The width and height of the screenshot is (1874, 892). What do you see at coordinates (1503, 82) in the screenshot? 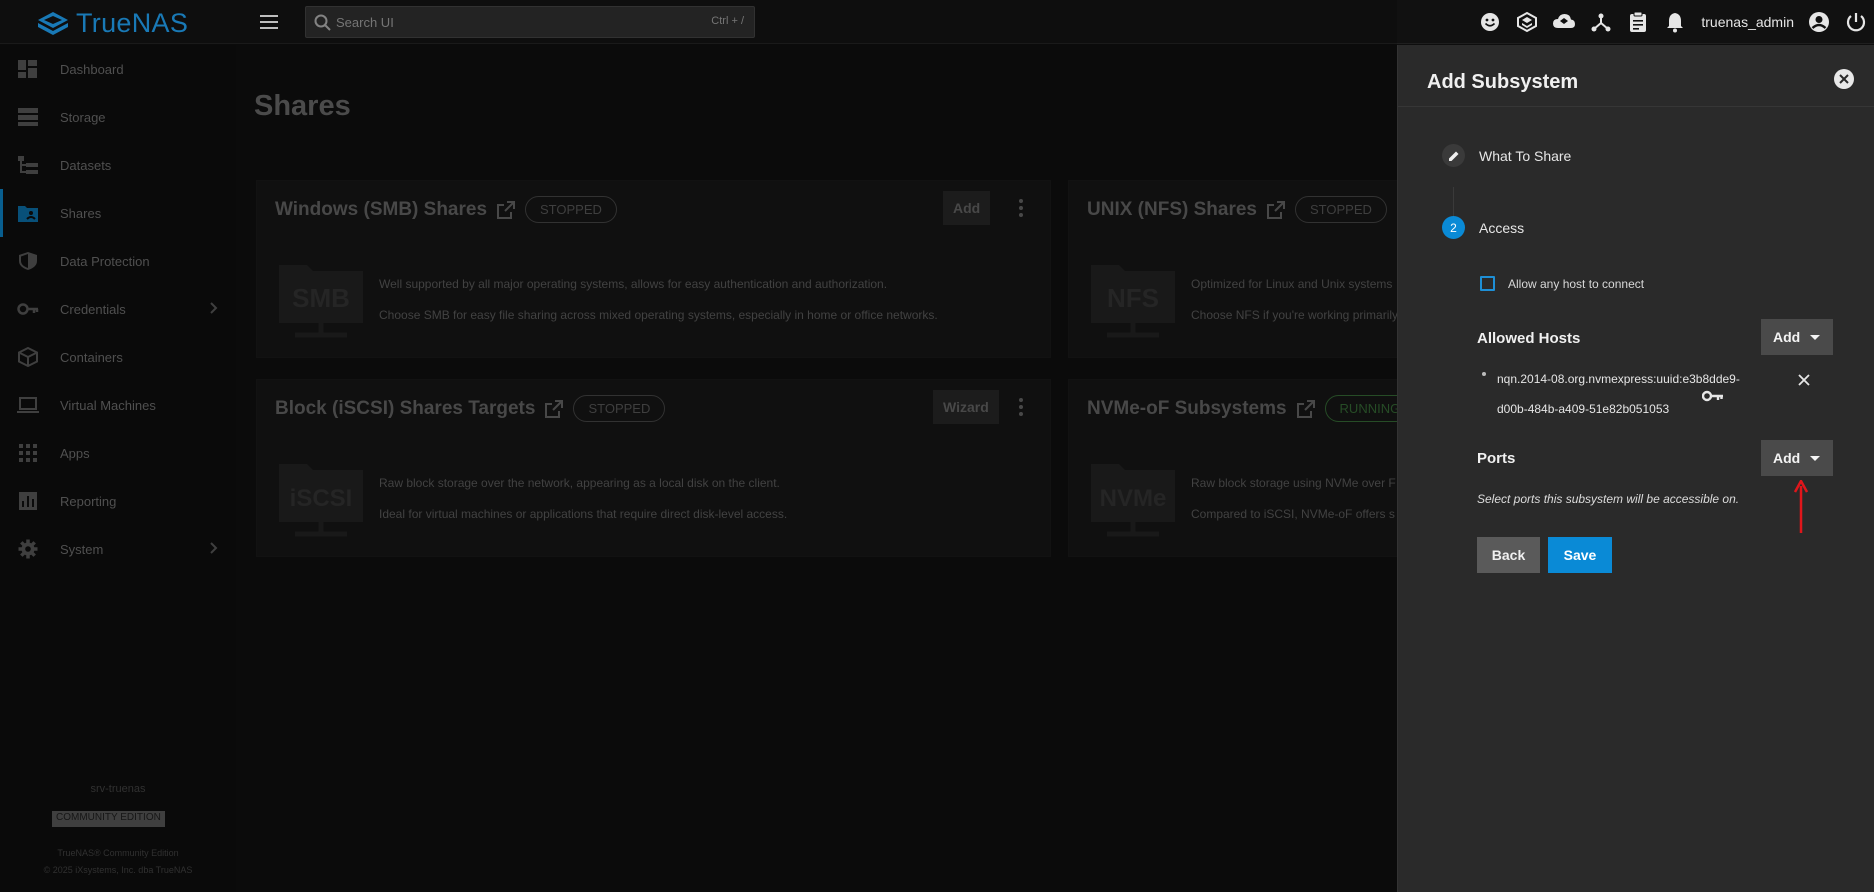
I see `panel-title: Add Subsystem` at bounding box center [1503, 82].